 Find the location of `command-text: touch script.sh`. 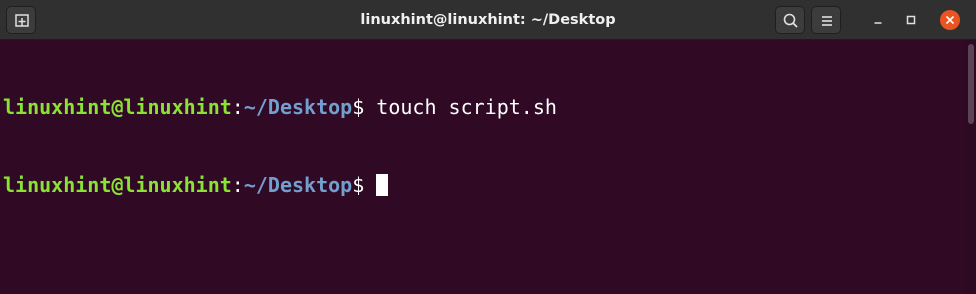

command-text: touch script.sh is located at coordinates (466, 107).